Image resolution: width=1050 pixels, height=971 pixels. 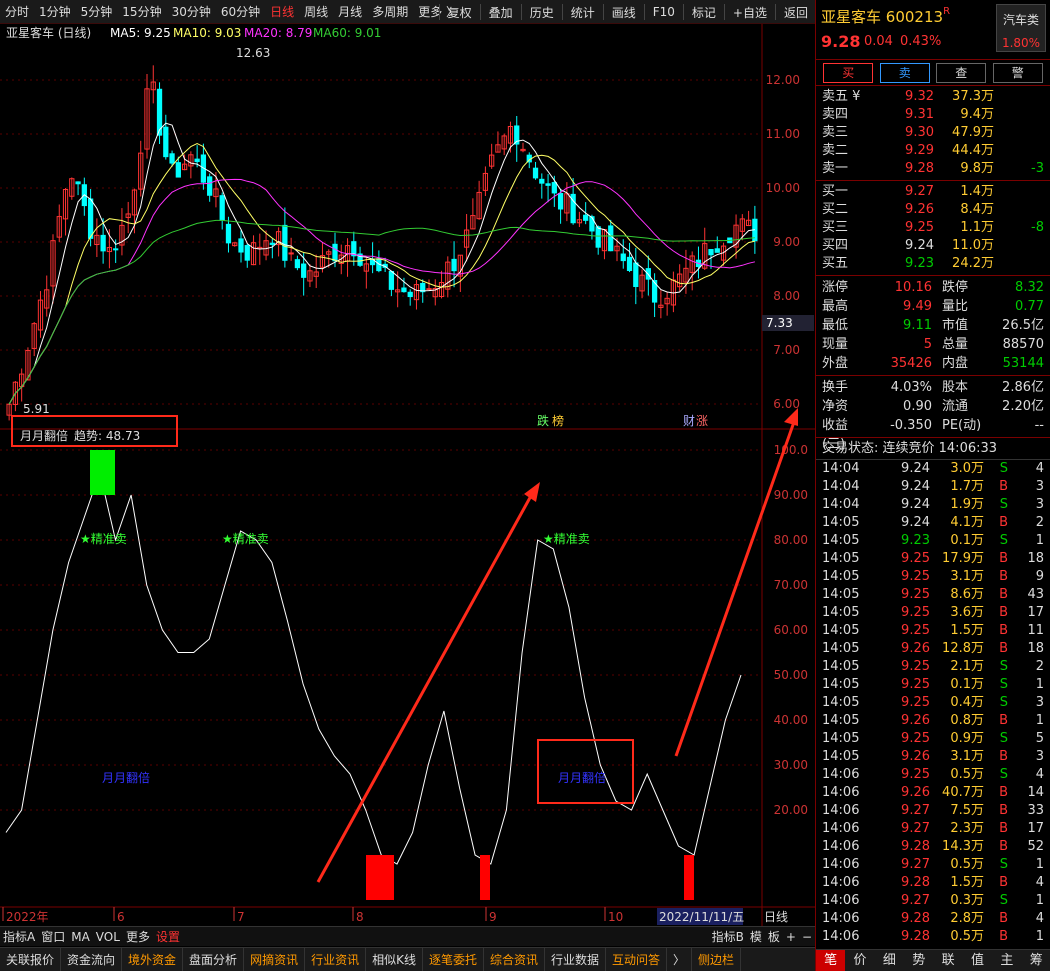 I want to click on bottom-tab: 逐笔委托, so click(x=453, y=959).